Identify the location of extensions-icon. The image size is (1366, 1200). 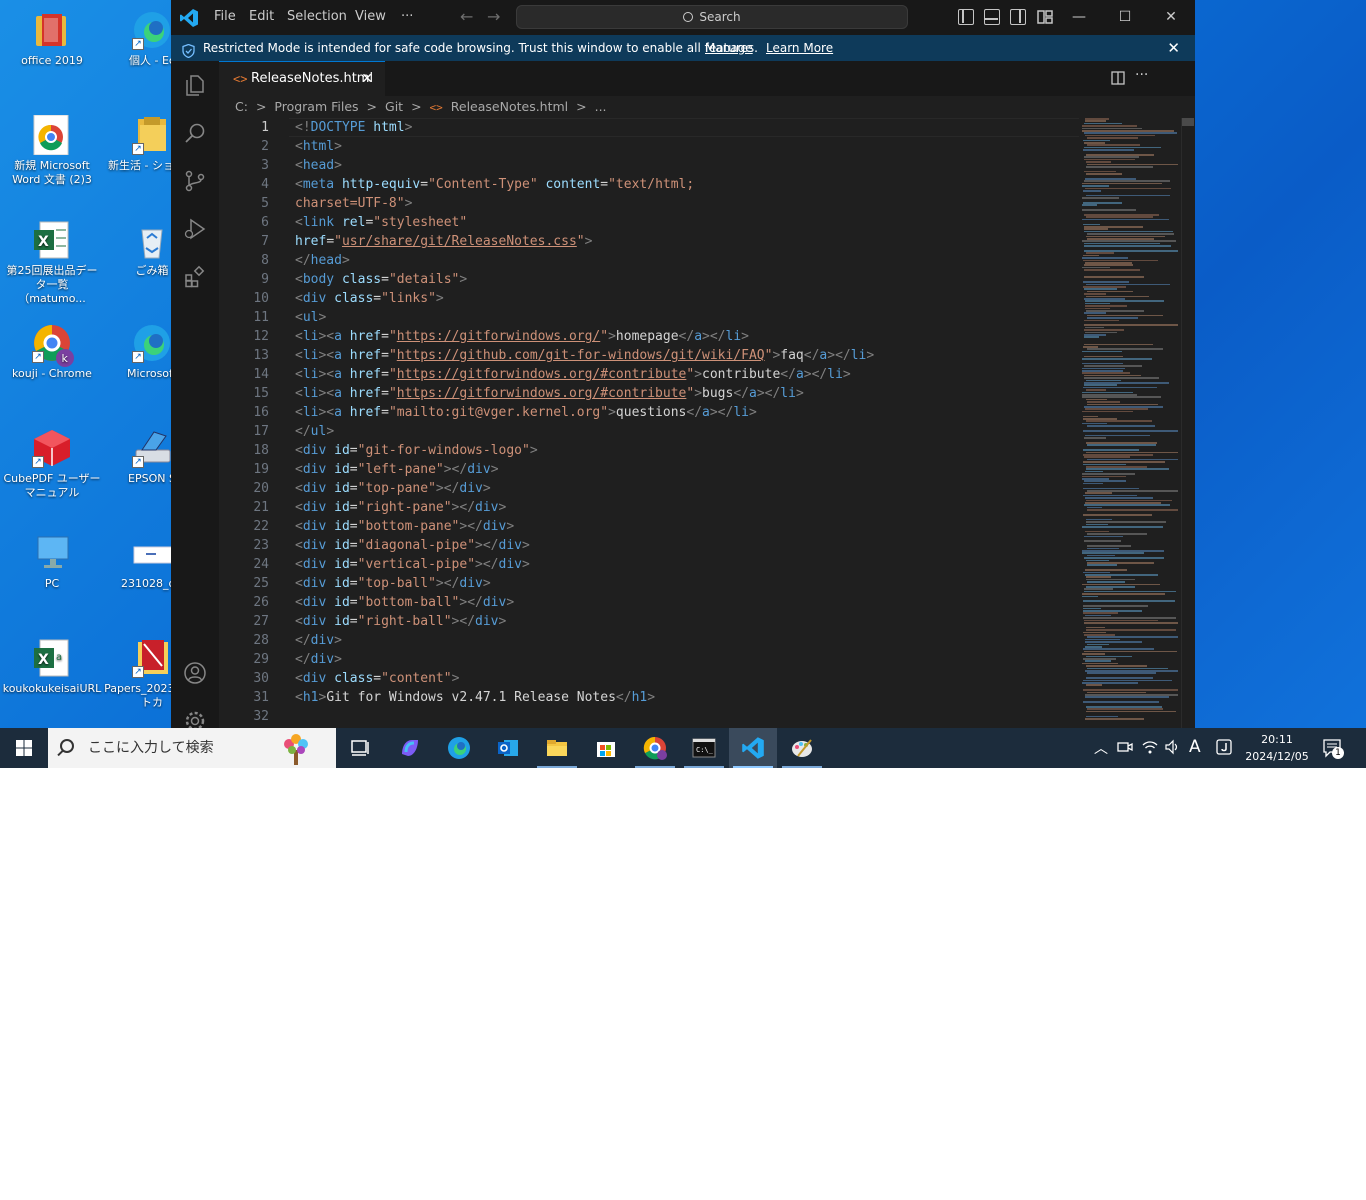
(195, 277).